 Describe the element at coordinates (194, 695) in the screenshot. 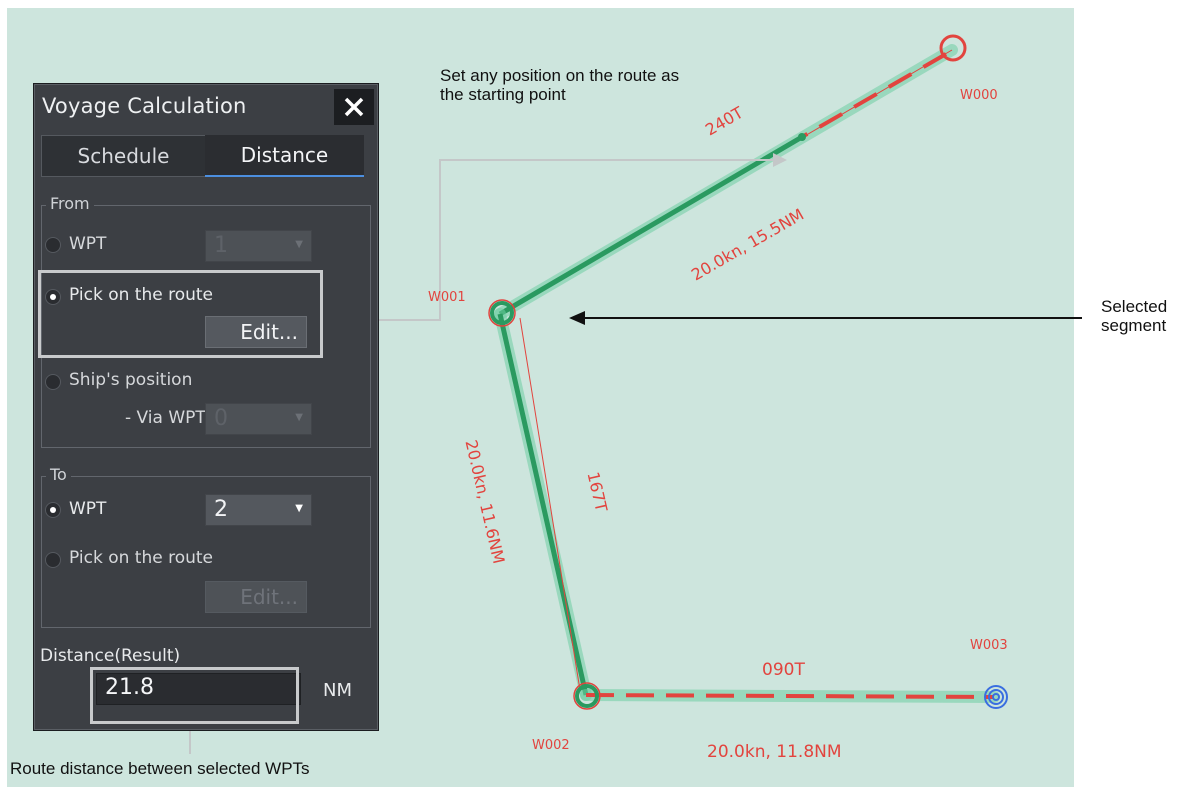

I see `result-highlight` at that location.